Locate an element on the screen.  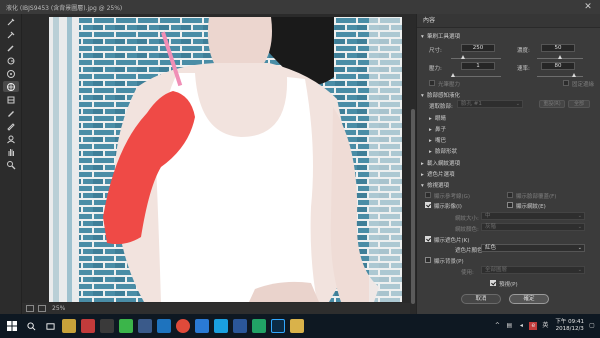
notification-icon: ▢ is located at coordinates (592, 326).